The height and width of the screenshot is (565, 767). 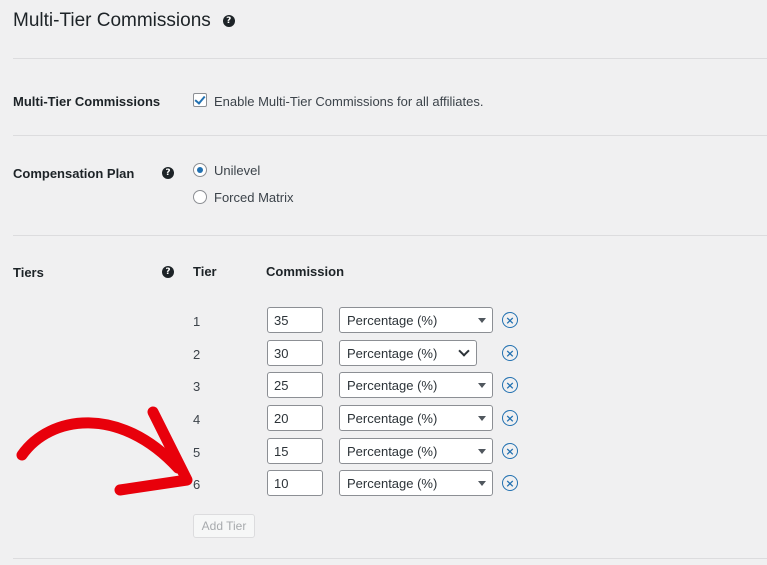 What do you see at coordinates (237, 170) in the screenshot?
I see `radio-unilevel-label: Unilevel` at bounding box center [237, 170].